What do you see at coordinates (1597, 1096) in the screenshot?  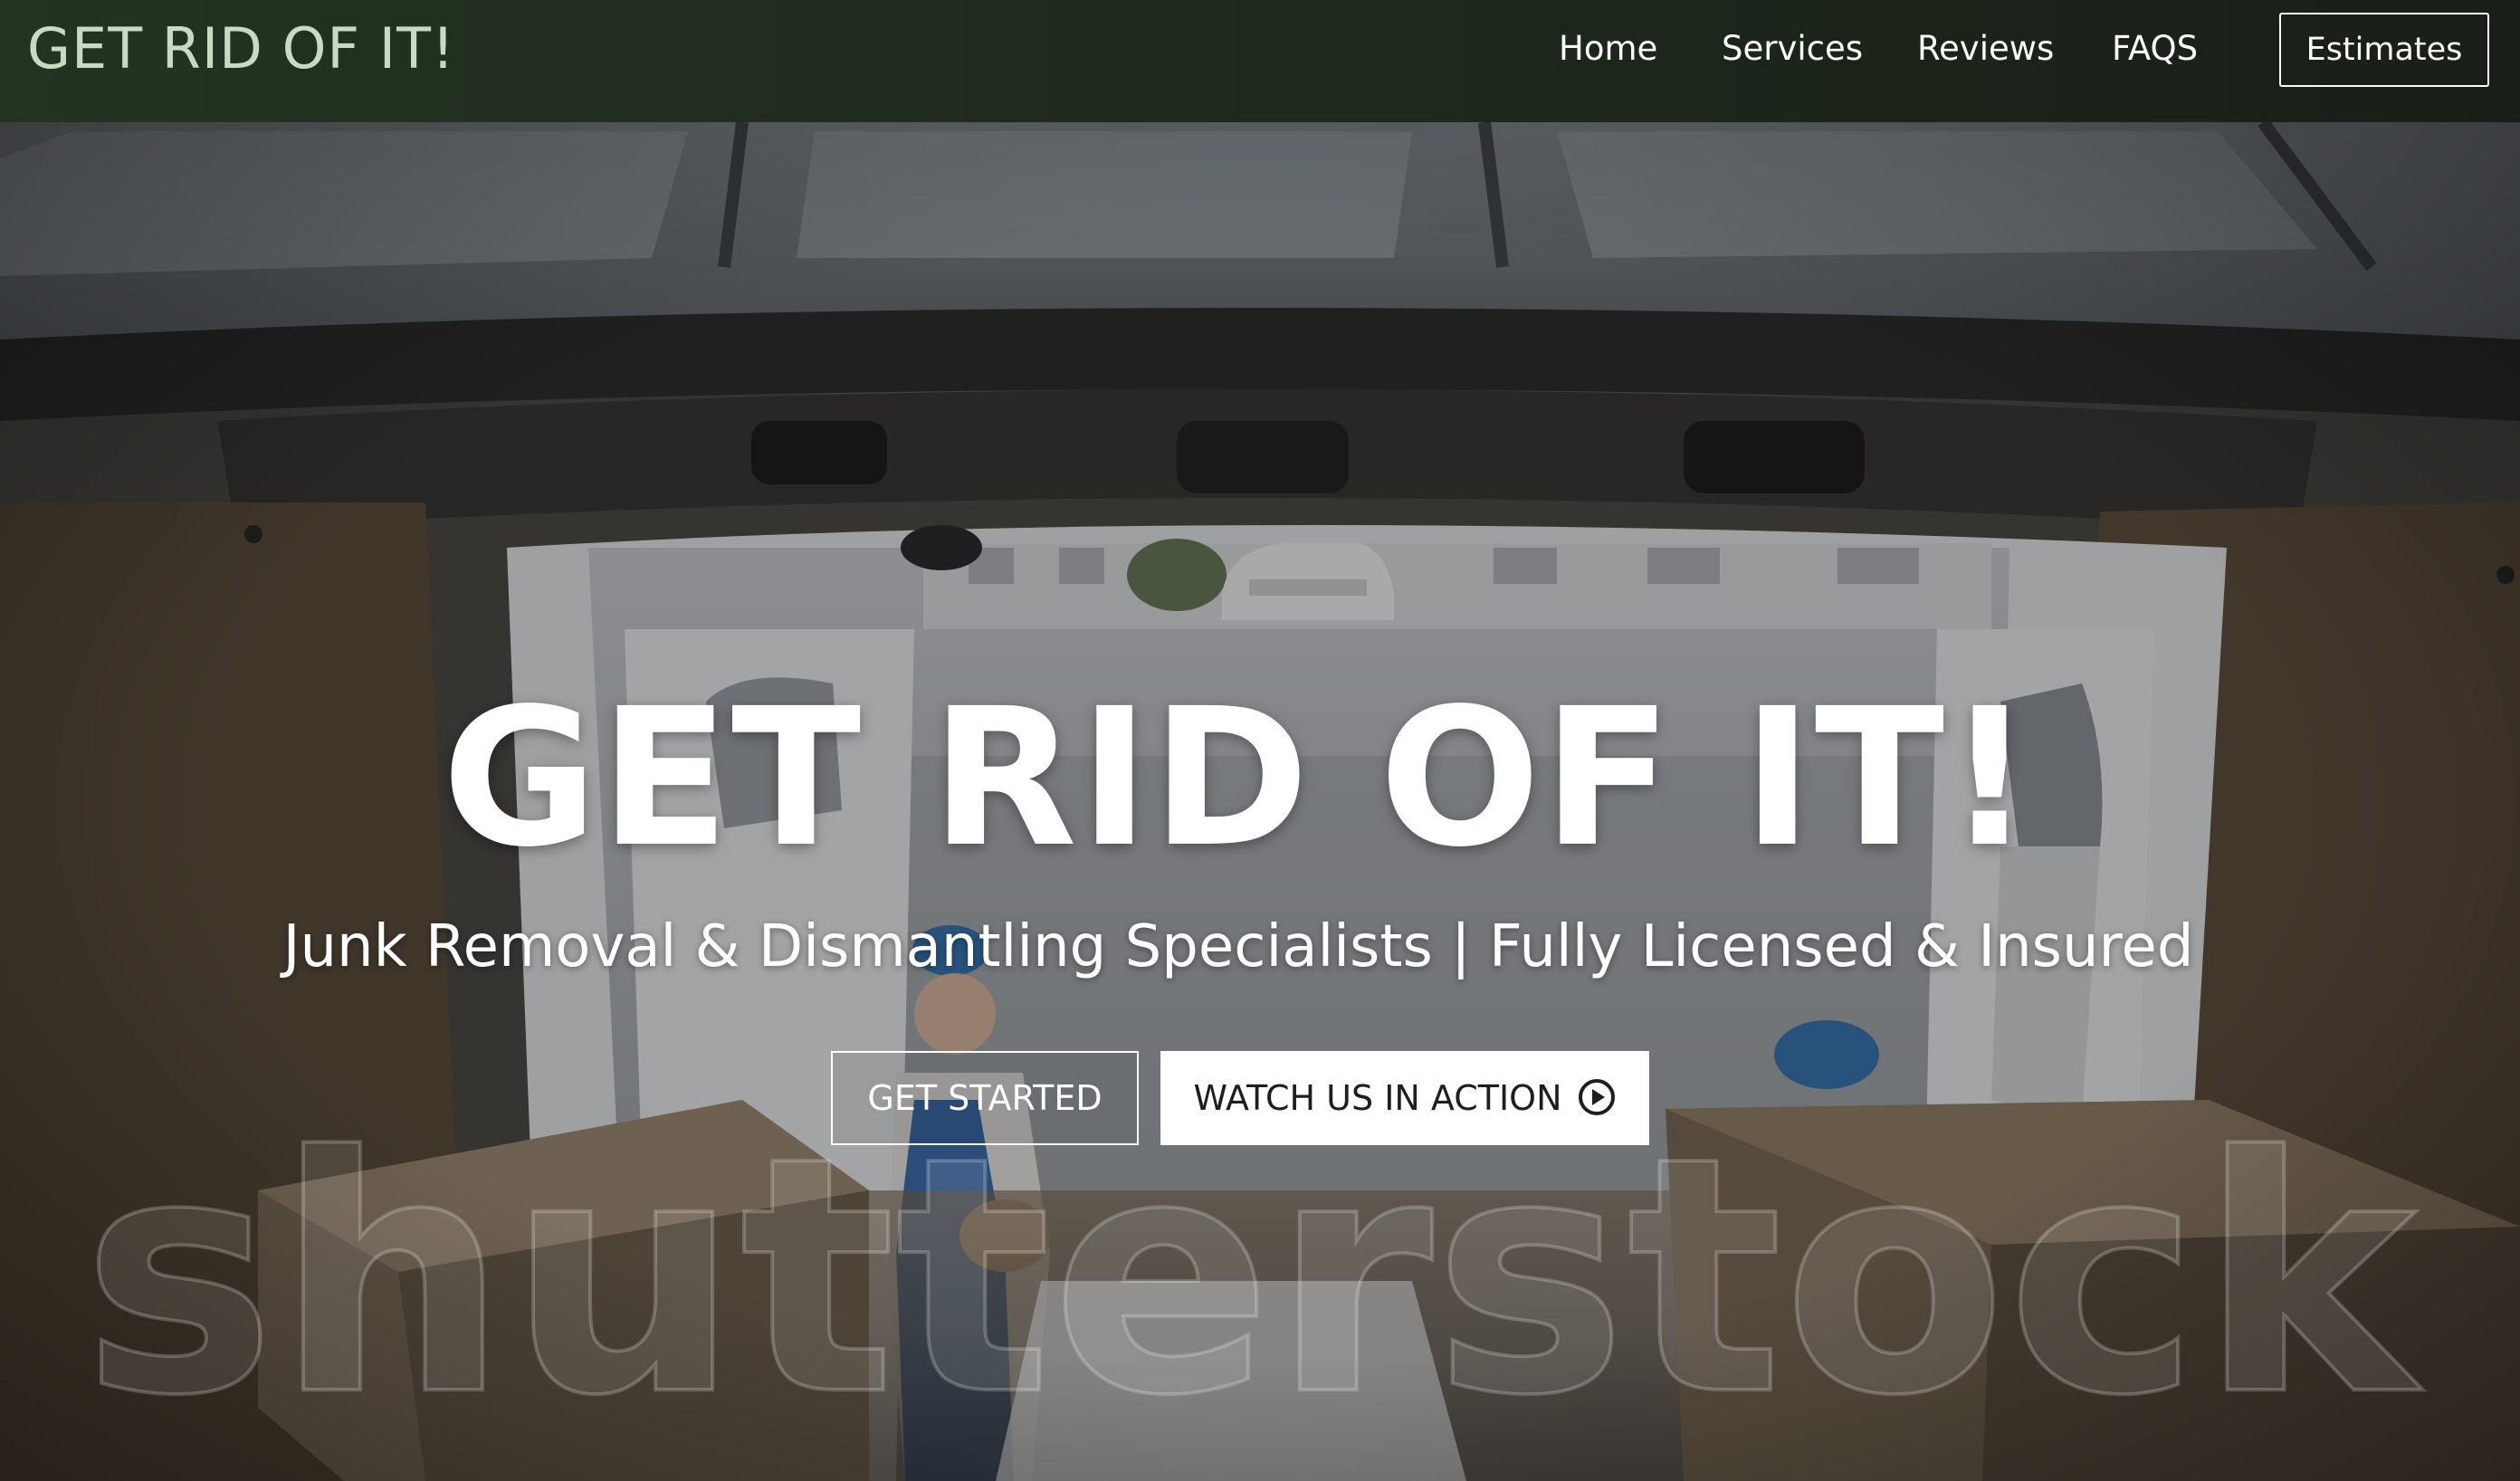 I see `play-circle-icon` at bounding box center [1597, 1096].